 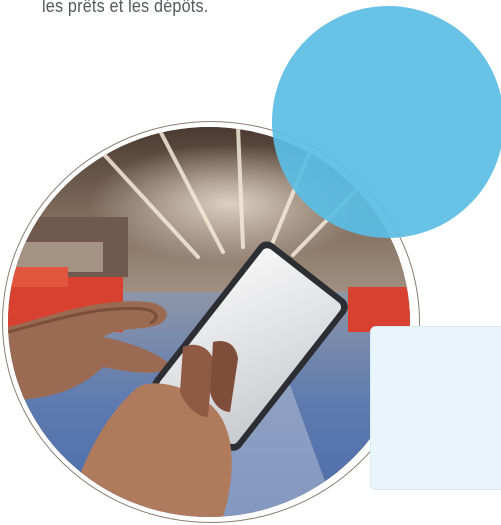 I want to click on intro-text: les prêts et les dépôts., so click(x=125, y=8).